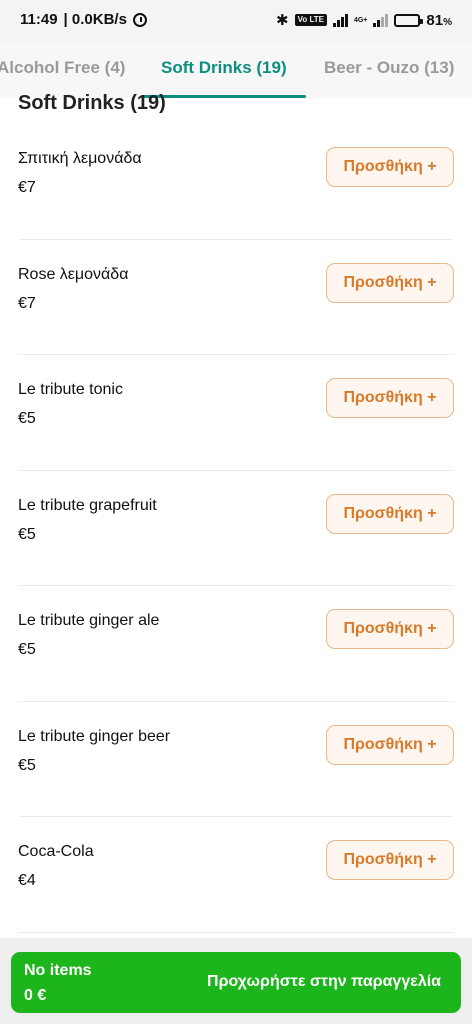 The width and height of the screenshot is (472, 1024). Describe the element at coordinates (236, 644) in the screenshot. I see `list-item: Le tribute ginger ale €5 Προσθήκη +` at that location.